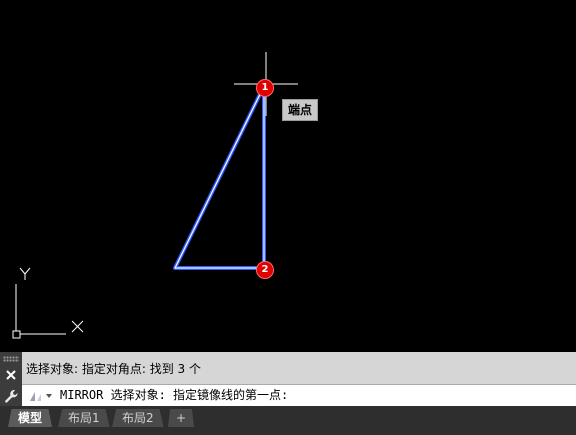 The width and height of the screenshot is (576, 435). What do you see at coordinates (48, 303) in the screenshot?
I see `ucs-icon` at bounding box center [48, 303].